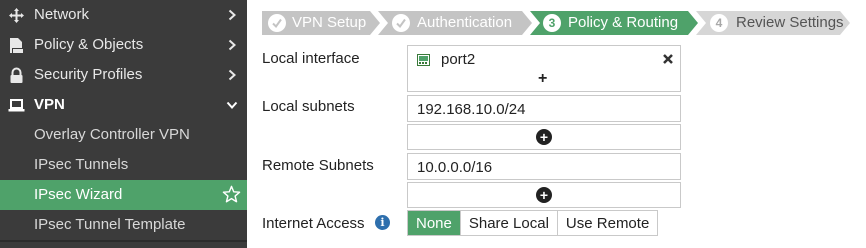 The height and width of the screenshot is (248, 866). Describe the element at coordinates (311, 58) in the screenshot. I see `local-interface-label: Local interface` at that location.